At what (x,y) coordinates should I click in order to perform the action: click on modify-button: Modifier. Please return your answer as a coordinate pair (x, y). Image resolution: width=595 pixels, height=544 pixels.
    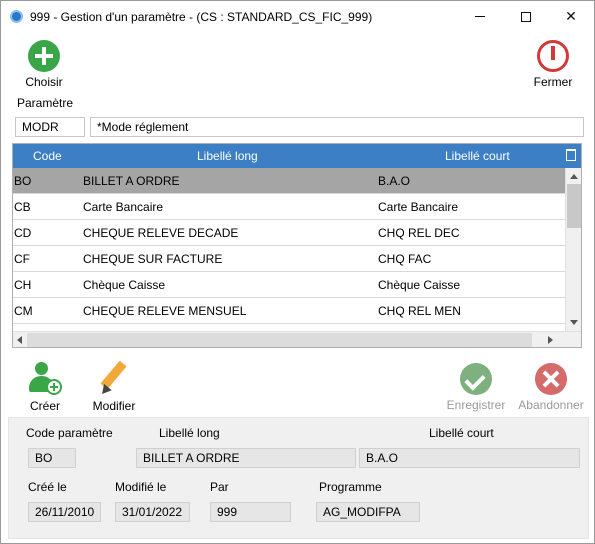
    Looking at the image, I should click on (114, 386).